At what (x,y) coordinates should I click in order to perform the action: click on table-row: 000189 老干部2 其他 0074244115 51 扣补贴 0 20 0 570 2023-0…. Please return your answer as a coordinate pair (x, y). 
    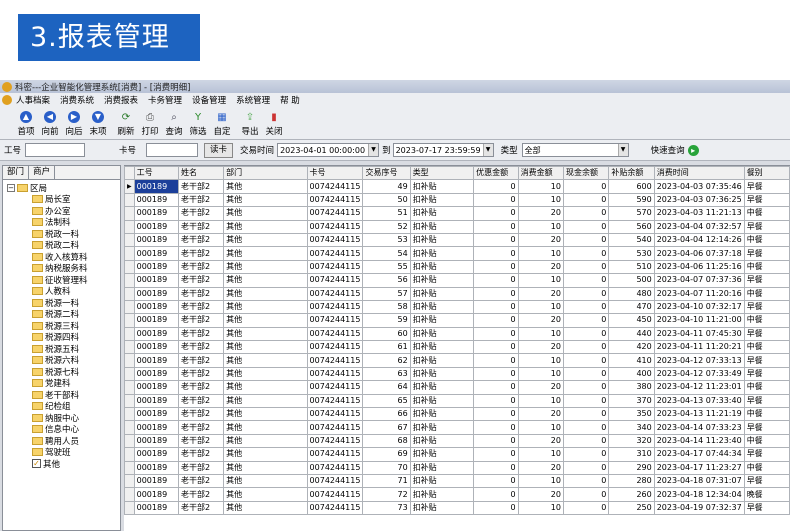
    Looking at the image, I should click on (457, 213).